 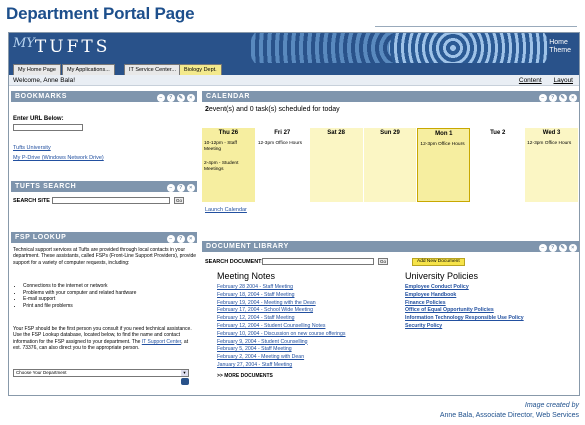 I want to click on calendar-day: Mon 1 12-3pm Office Hours, so click(x=444, y=165).